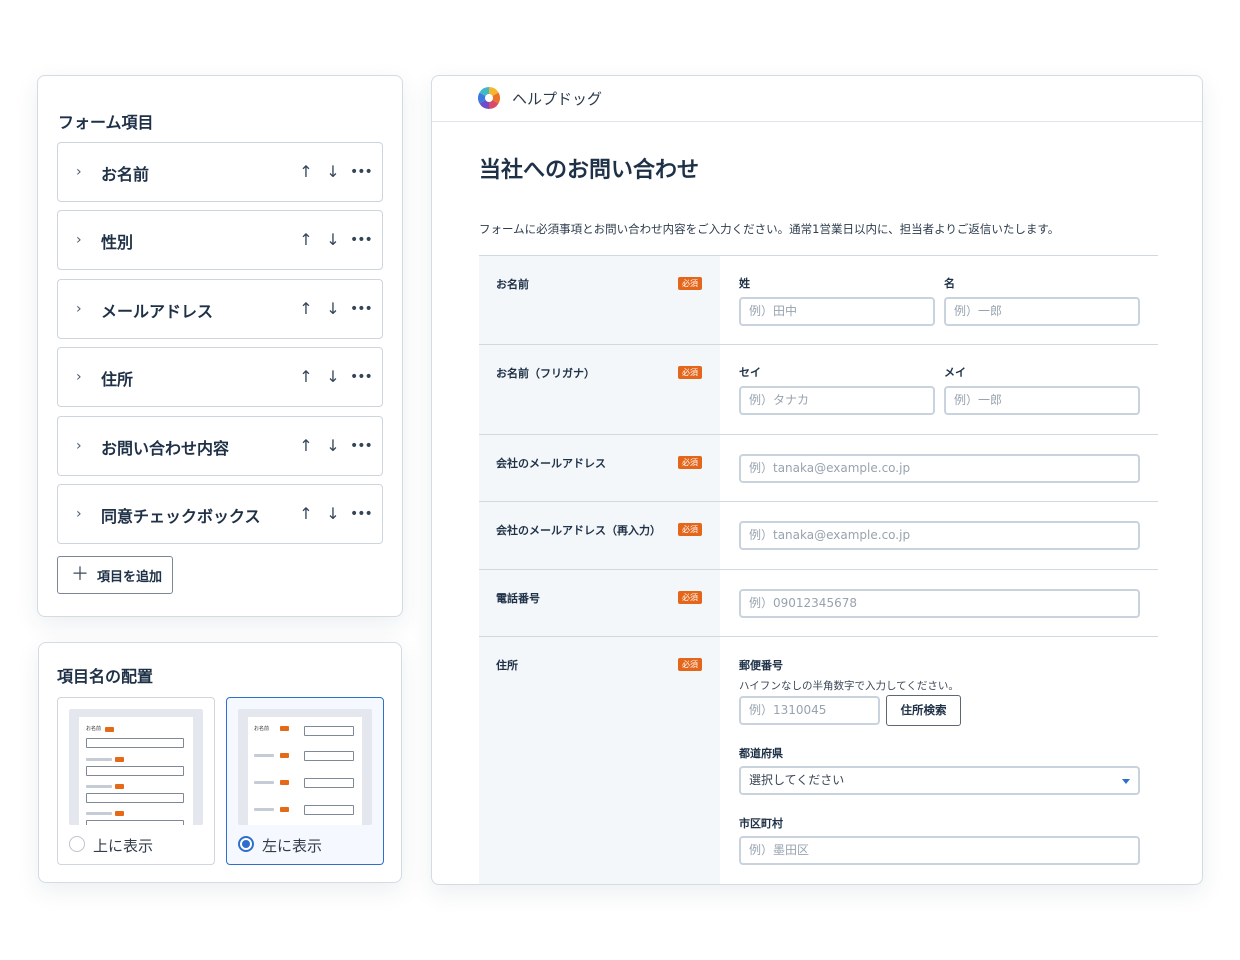 The width and height of the screenshot is (1240, 960). I want to click on caret-down-icon, so click(1126, 781).